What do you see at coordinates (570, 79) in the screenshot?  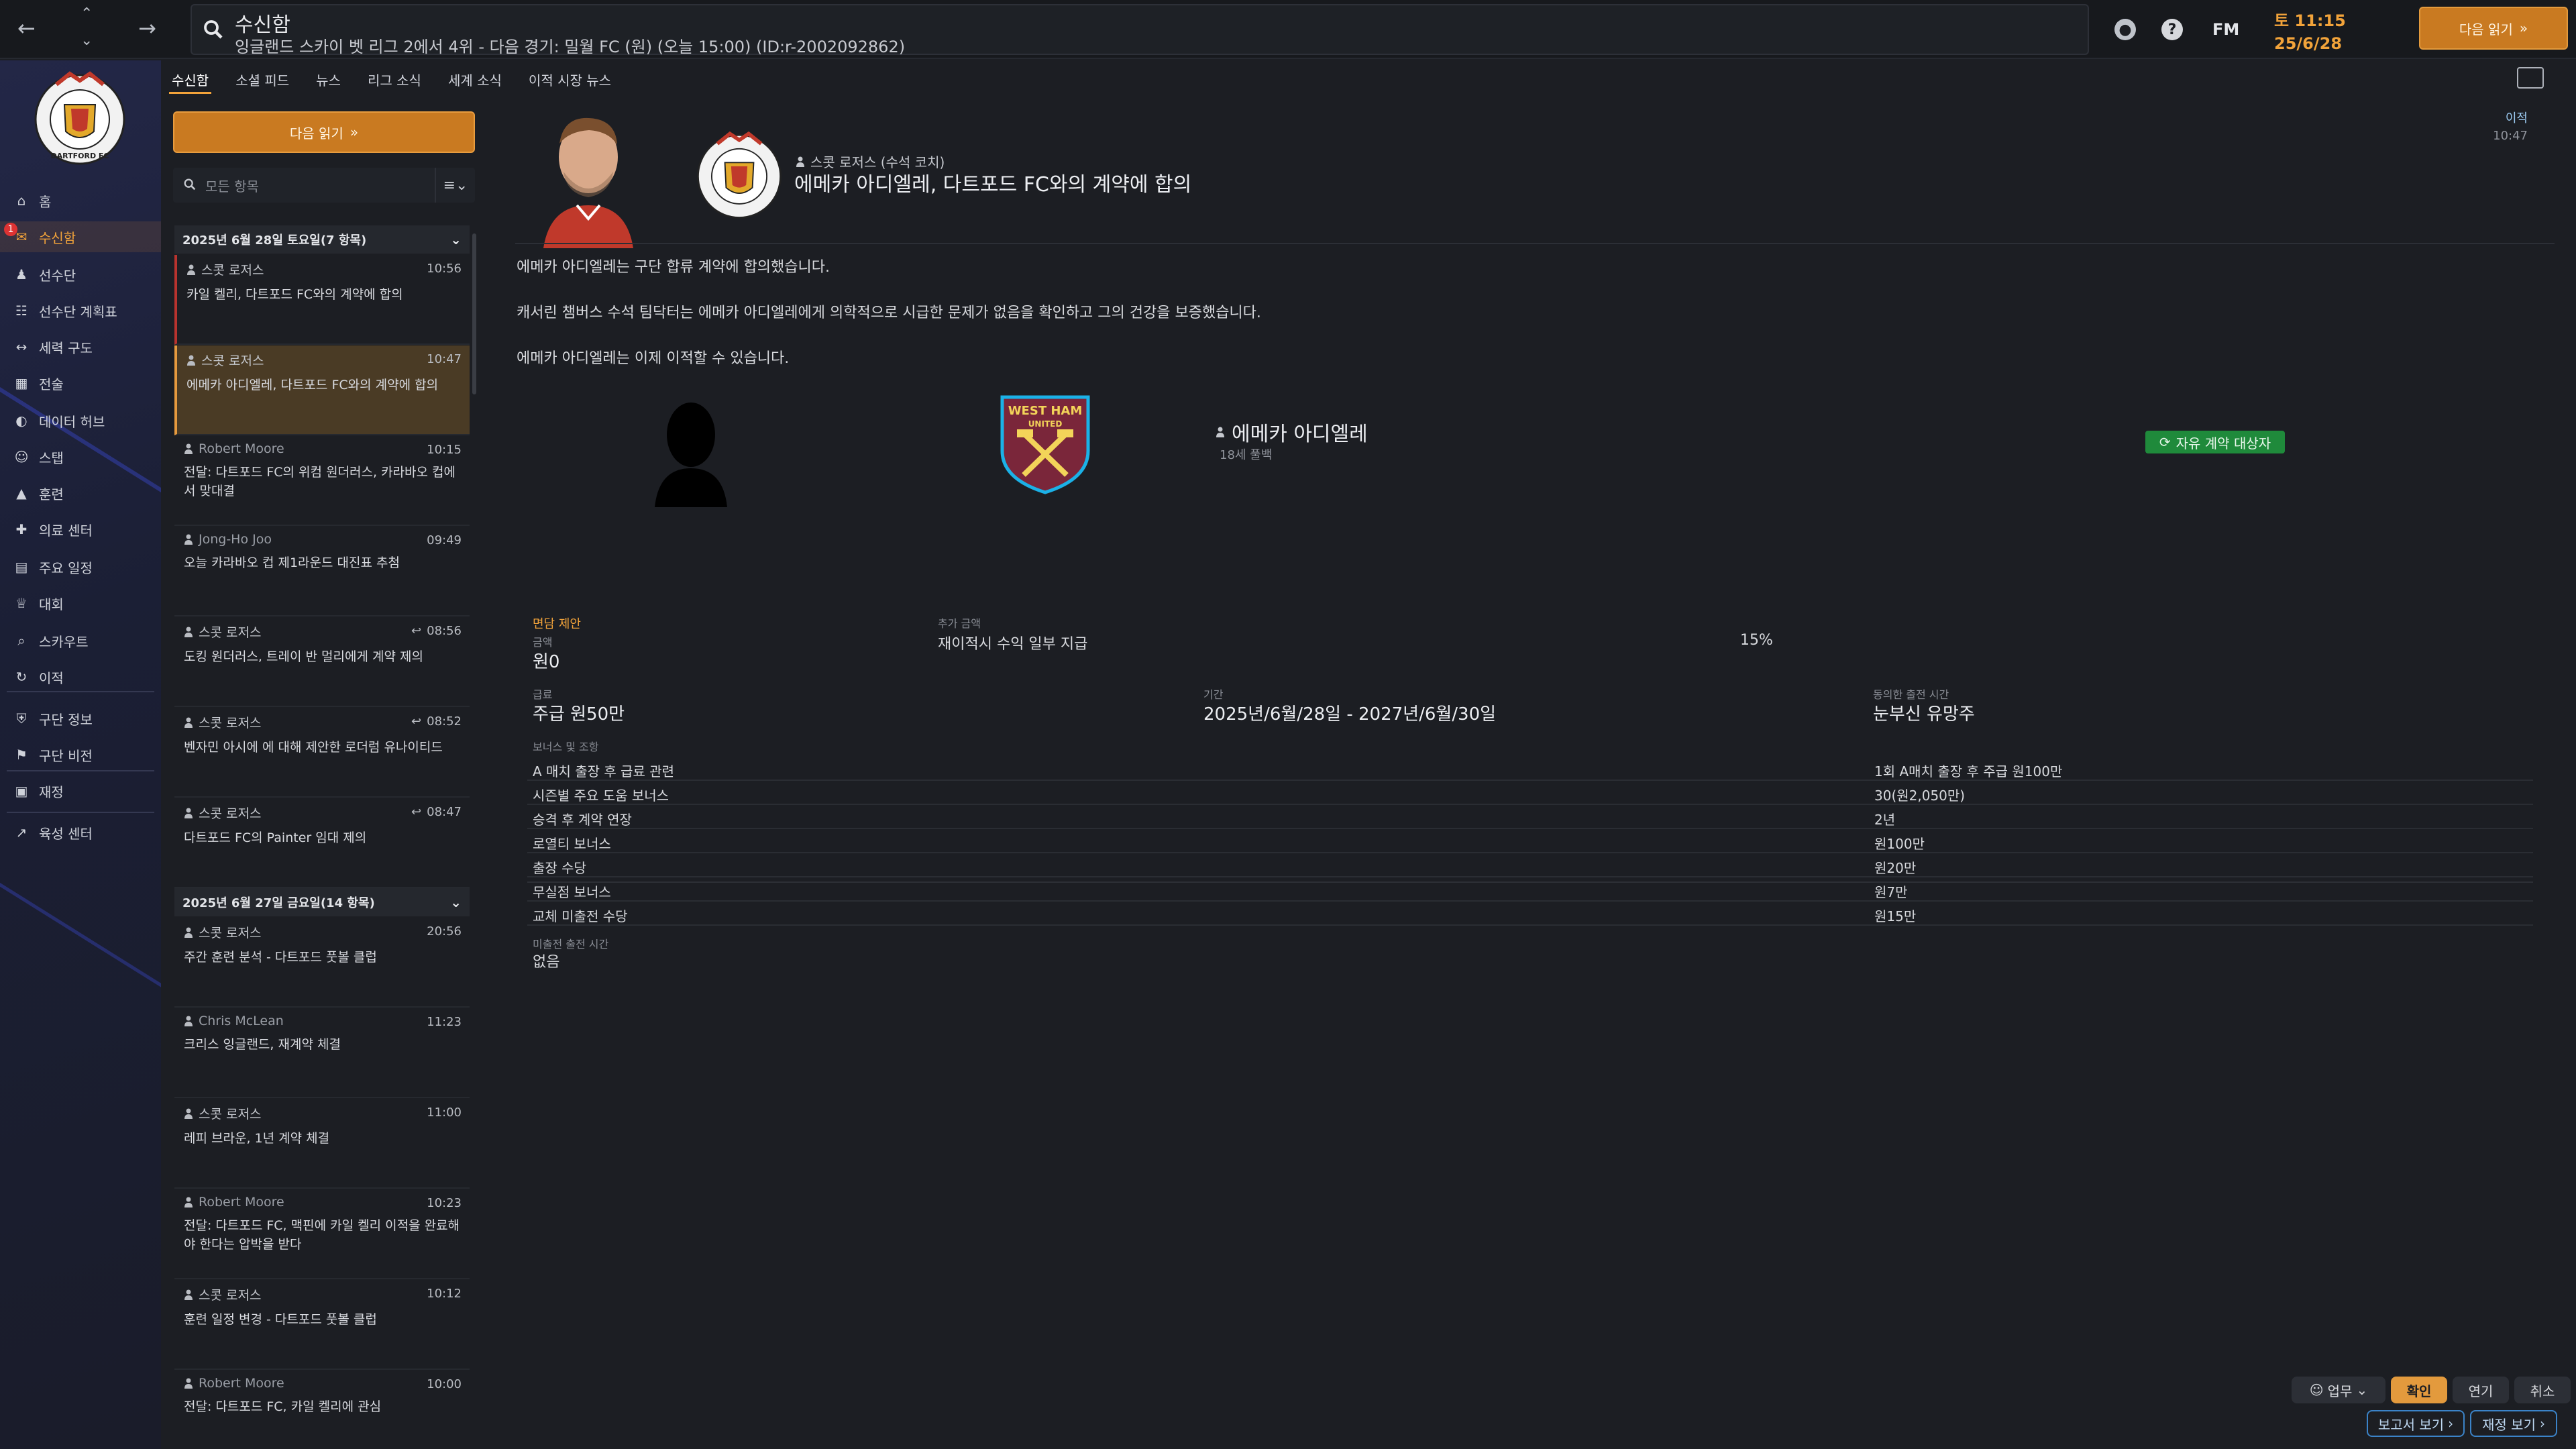 I see `tab-transfer-news: 이적 시장 뉴스` at bounding box center [570, 79].